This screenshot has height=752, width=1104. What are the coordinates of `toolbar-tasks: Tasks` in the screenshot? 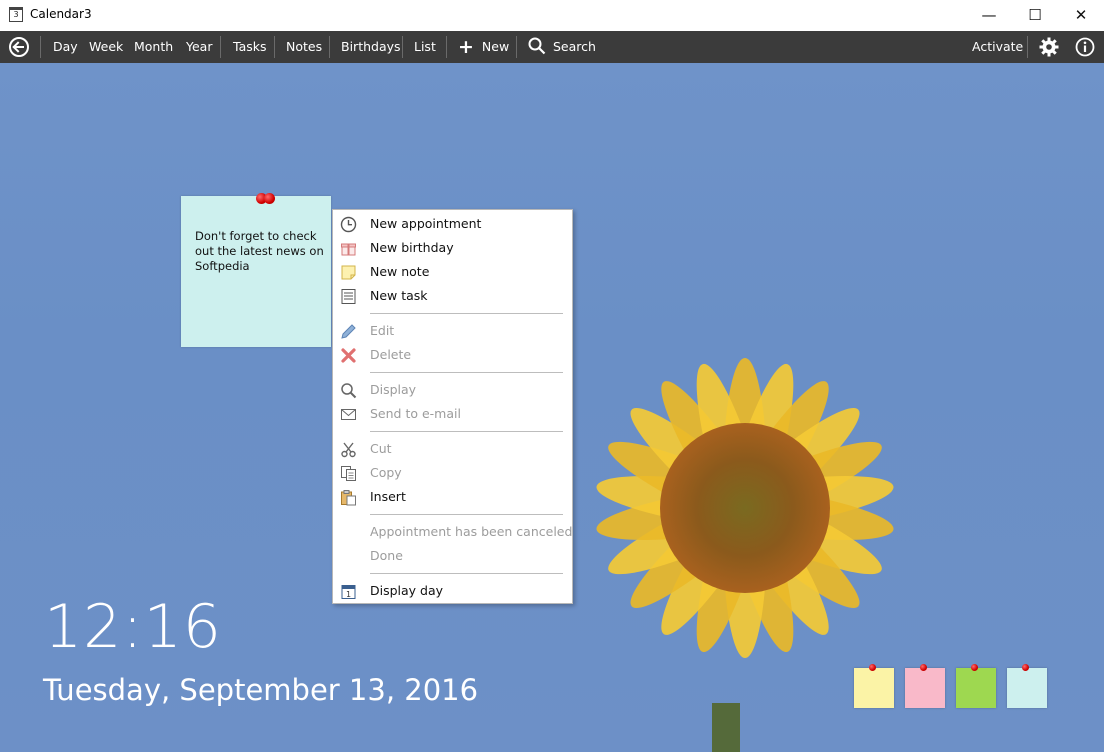 It's located at (250, 47).